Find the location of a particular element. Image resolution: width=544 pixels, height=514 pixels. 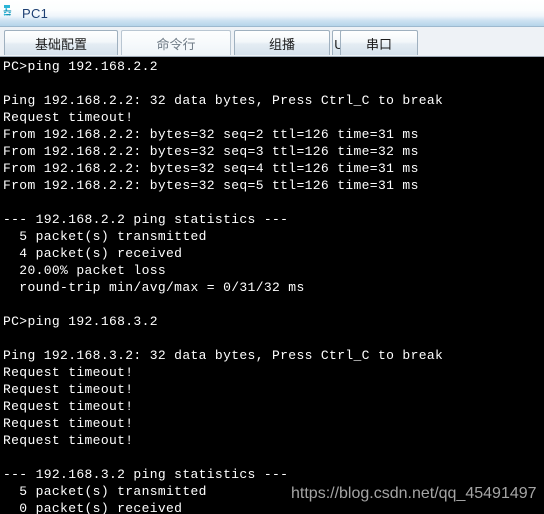

tab-basic-config: 基础配置 is located at coordinates (61, 42).